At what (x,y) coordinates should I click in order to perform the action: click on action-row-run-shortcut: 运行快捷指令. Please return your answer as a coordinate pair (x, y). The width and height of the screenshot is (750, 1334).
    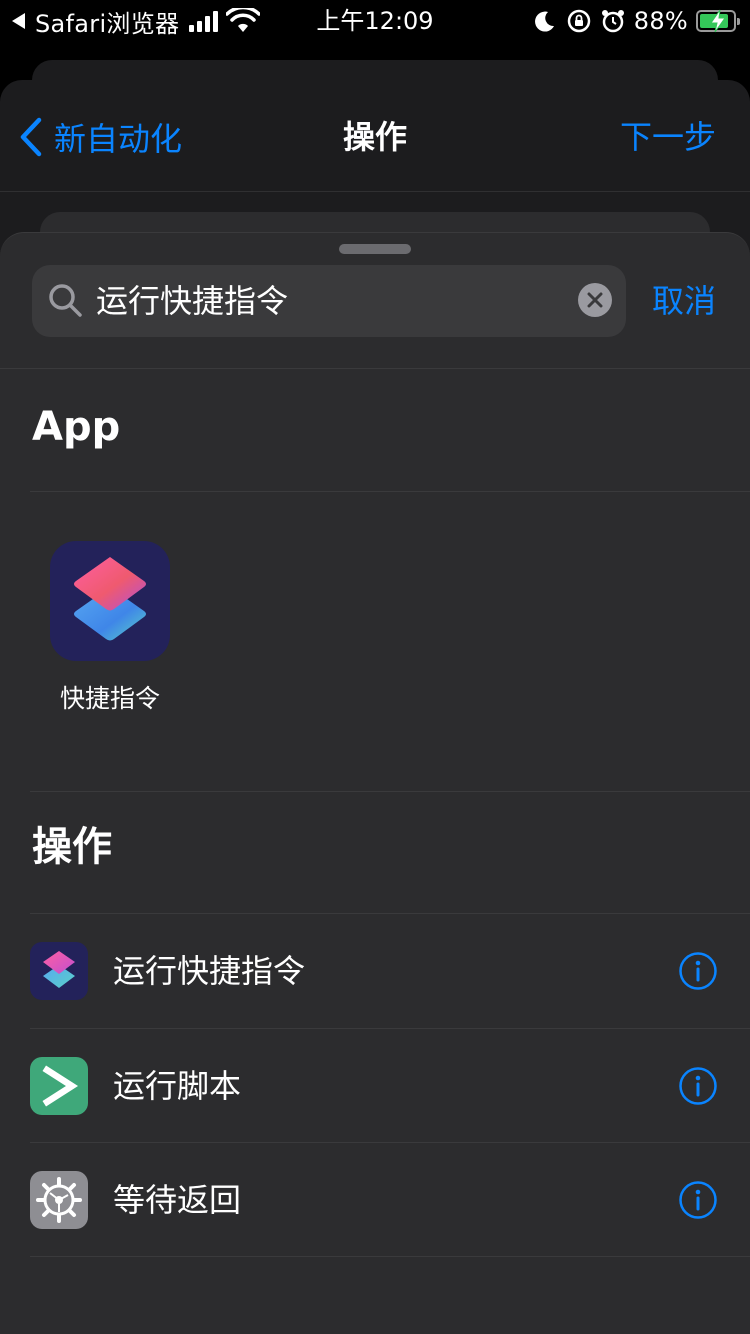
    Looking at the image, I should click on (375, 971).